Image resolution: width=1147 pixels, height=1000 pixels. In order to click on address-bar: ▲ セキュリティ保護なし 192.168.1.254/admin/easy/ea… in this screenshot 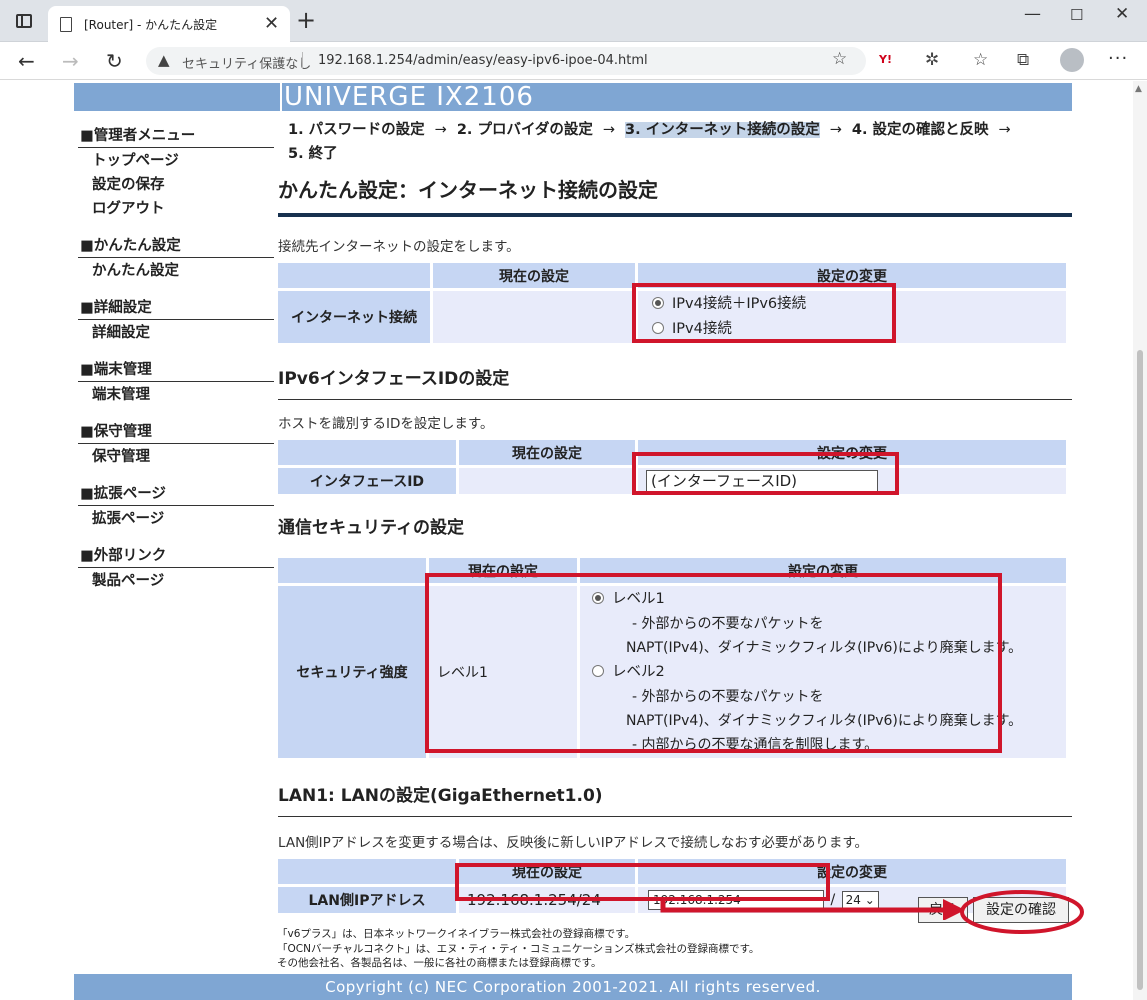, I will do `click(506, 61)`.